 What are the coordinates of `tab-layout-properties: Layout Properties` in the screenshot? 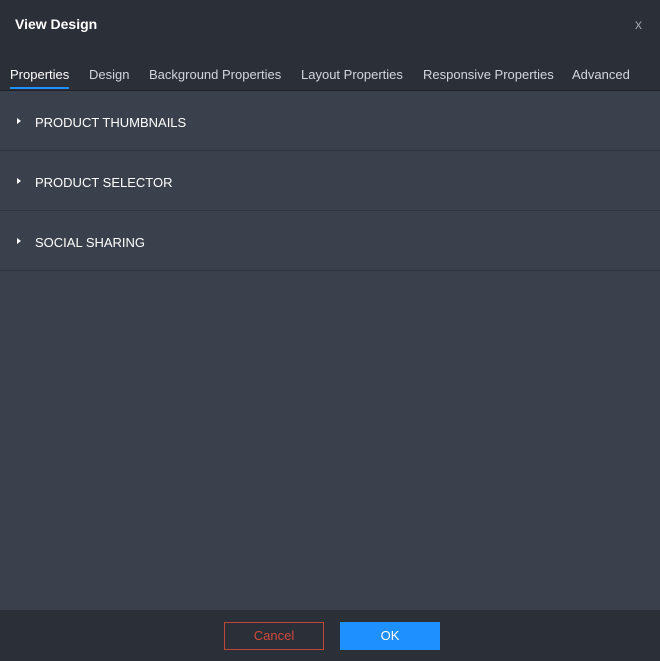 It's located at (352, 75).